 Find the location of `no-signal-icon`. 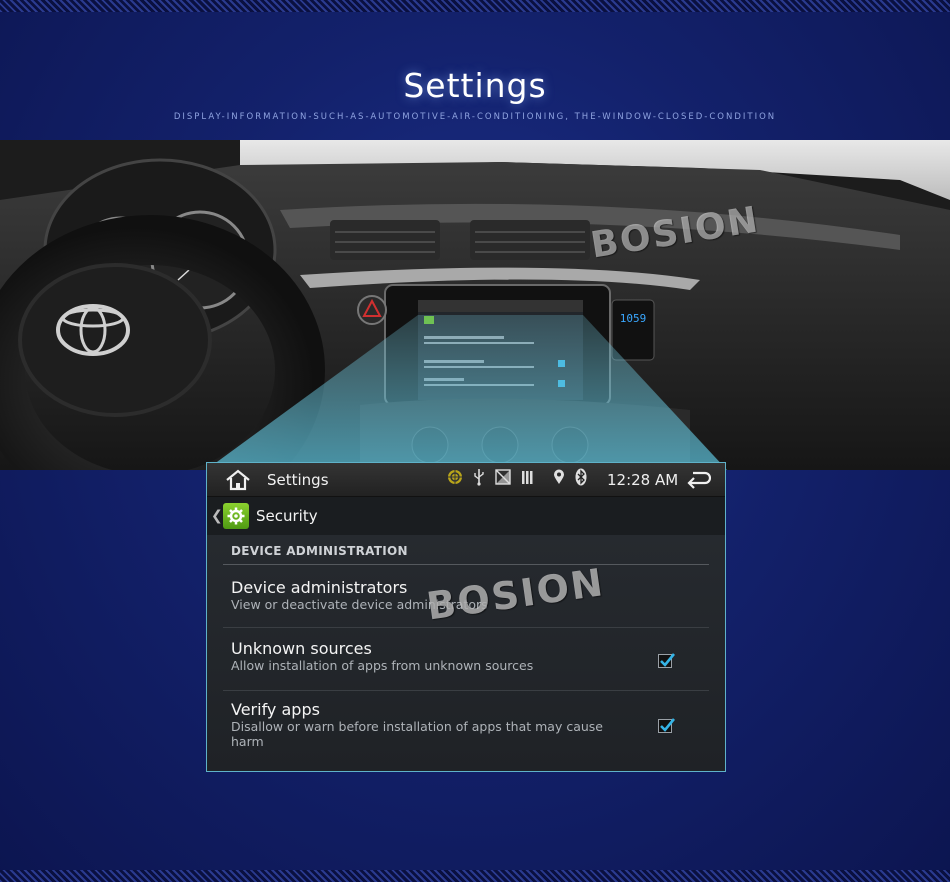

no-signal-icon is located at coordinates (503, 479).